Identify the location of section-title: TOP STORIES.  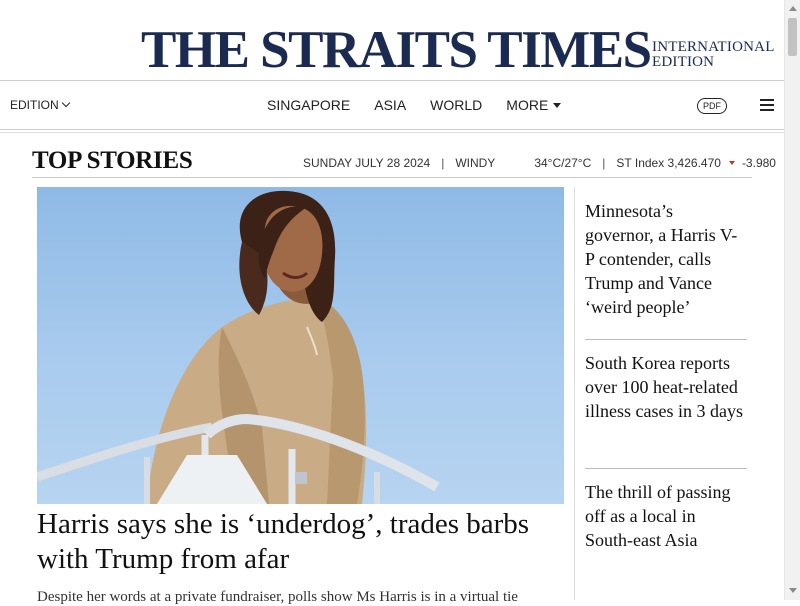
(112, 160).